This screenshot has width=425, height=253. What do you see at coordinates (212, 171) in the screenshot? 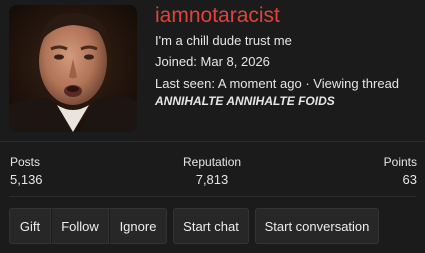
I see `stat-reputation: Reputation 7,813` at bounding box center [212, 171].